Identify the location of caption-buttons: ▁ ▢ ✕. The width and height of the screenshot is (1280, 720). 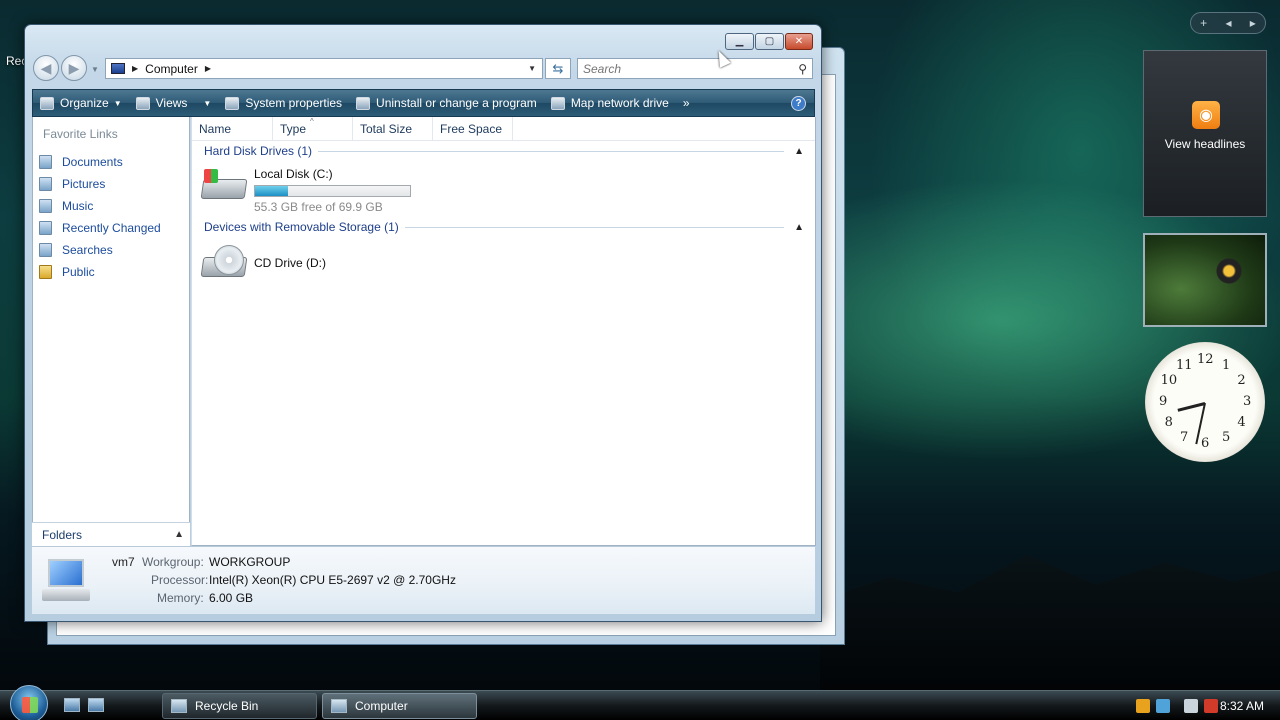
(769, 41).